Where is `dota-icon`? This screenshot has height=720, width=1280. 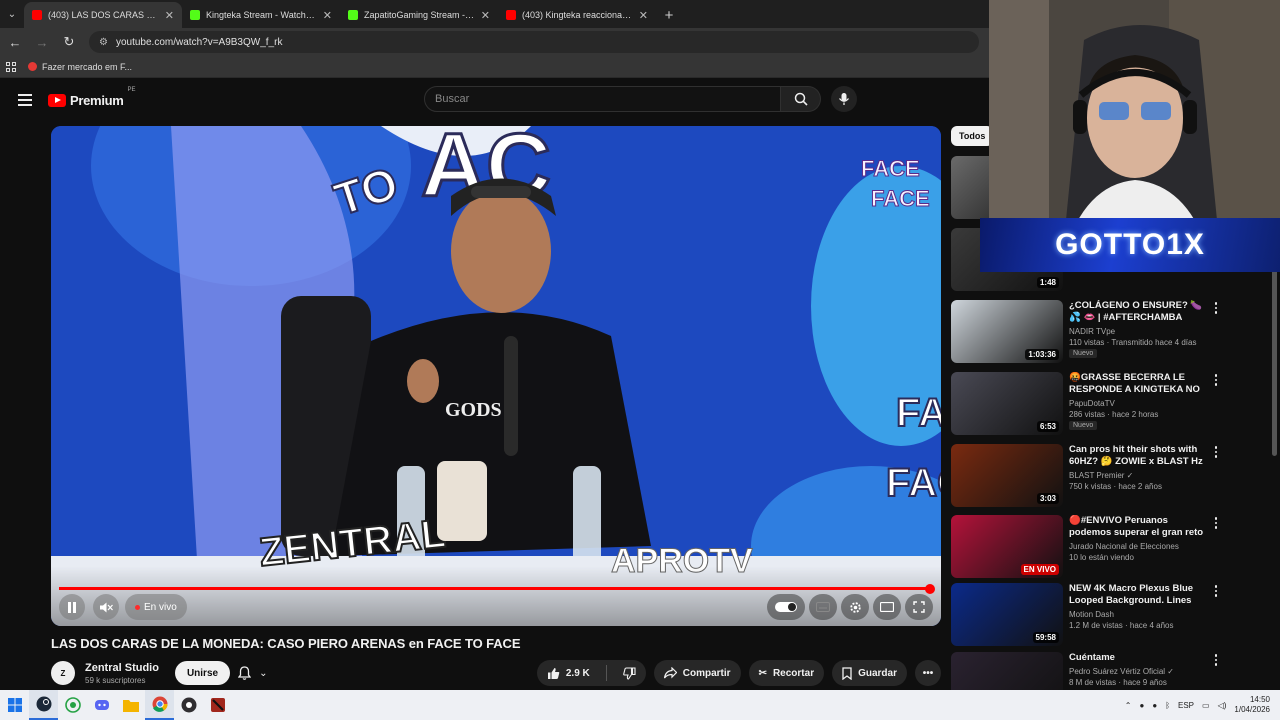 dota-icon is located at coordinates (217, 705).